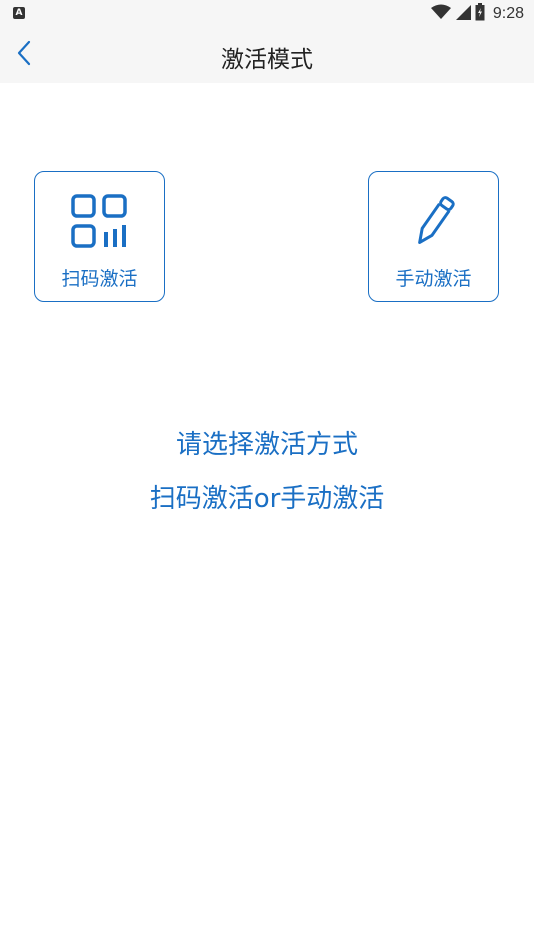 Image resolution: width=534 pixels, height=950 pixels. Describe the element at coordinates (433, 222) in the screenshot. I see `pencil-icon` at that location.